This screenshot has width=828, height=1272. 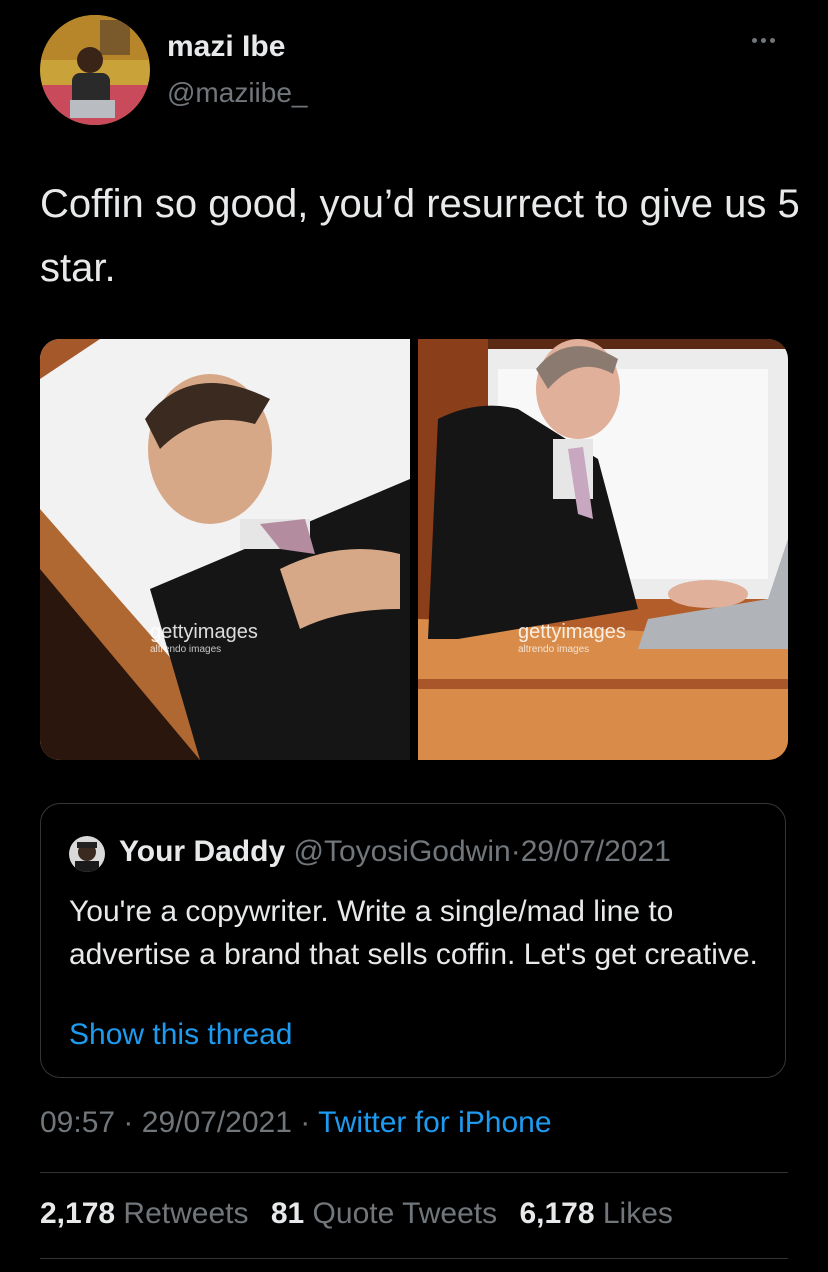 I want to click on quoted-date: 29/07/2021, so click(x=595, y=851).